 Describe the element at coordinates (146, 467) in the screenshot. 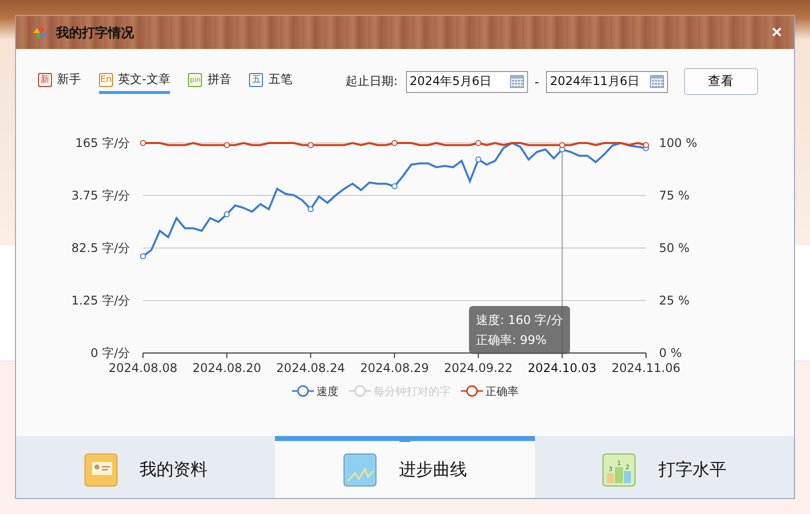

I see `bottom-tab: 我的资料` at that location.